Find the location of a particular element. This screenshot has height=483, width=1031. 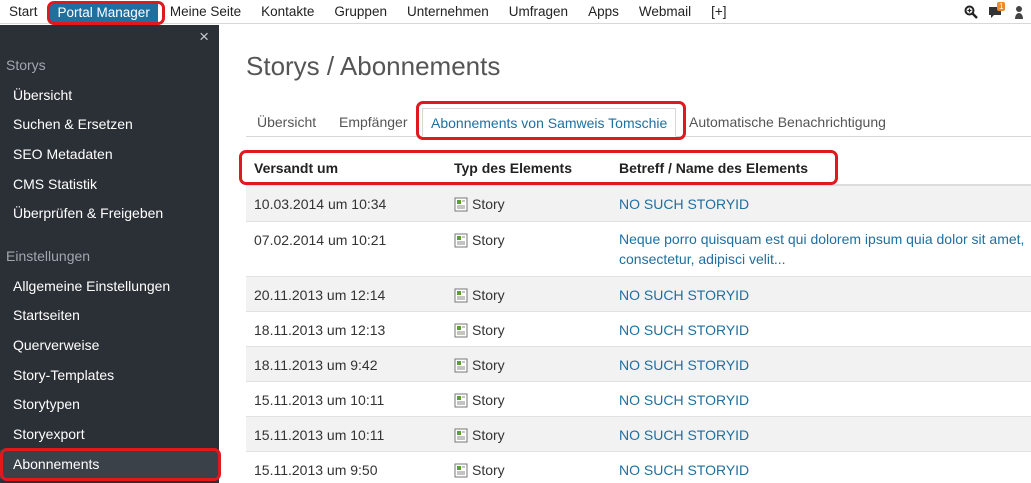

row-date: 18.11.2013 um 9:42 is located at coordinates (316, 365).